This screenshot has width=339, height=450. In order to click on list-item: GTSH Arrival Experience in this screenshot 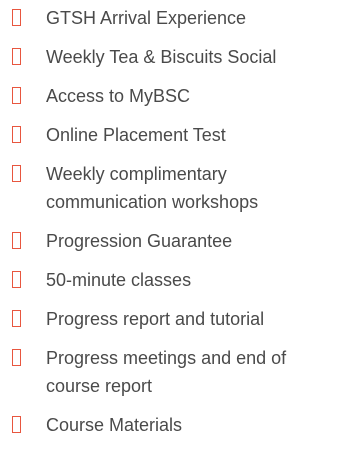, I will do `click(169, 18)`.